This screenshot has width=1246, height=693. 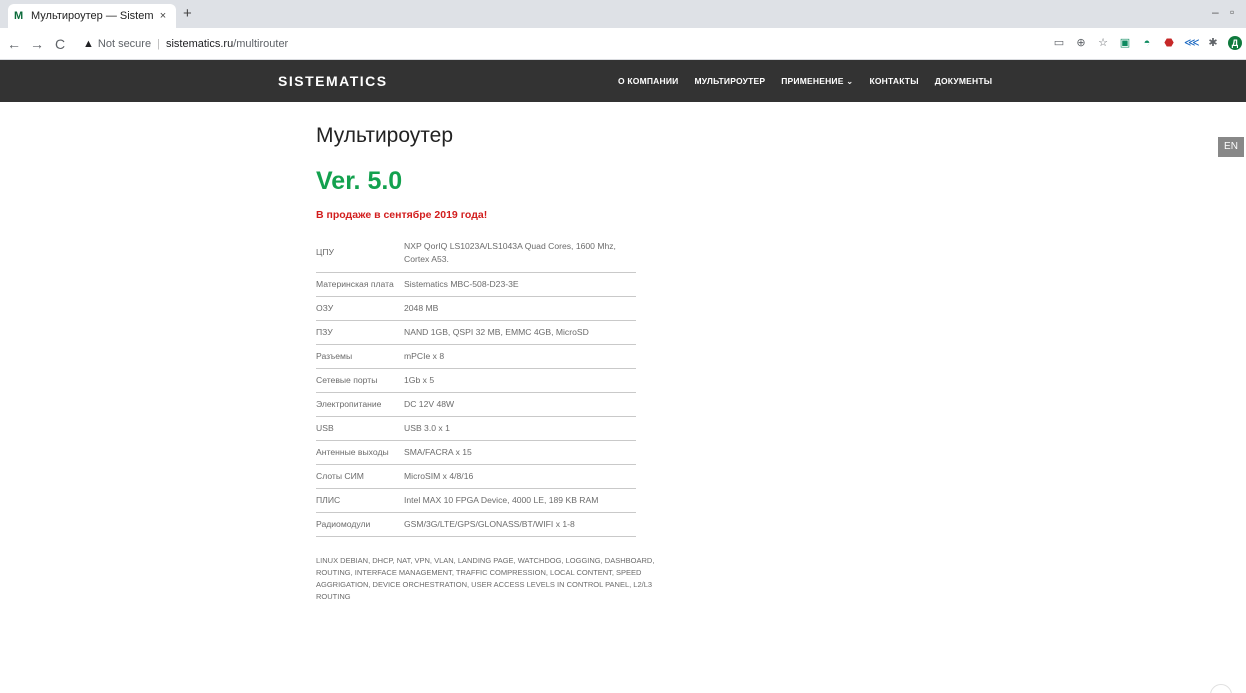 What do you see at coordinates (325, 252) in the screenshot?
I see `spec-key: ЦПУ` at bounding box center [325, 252].